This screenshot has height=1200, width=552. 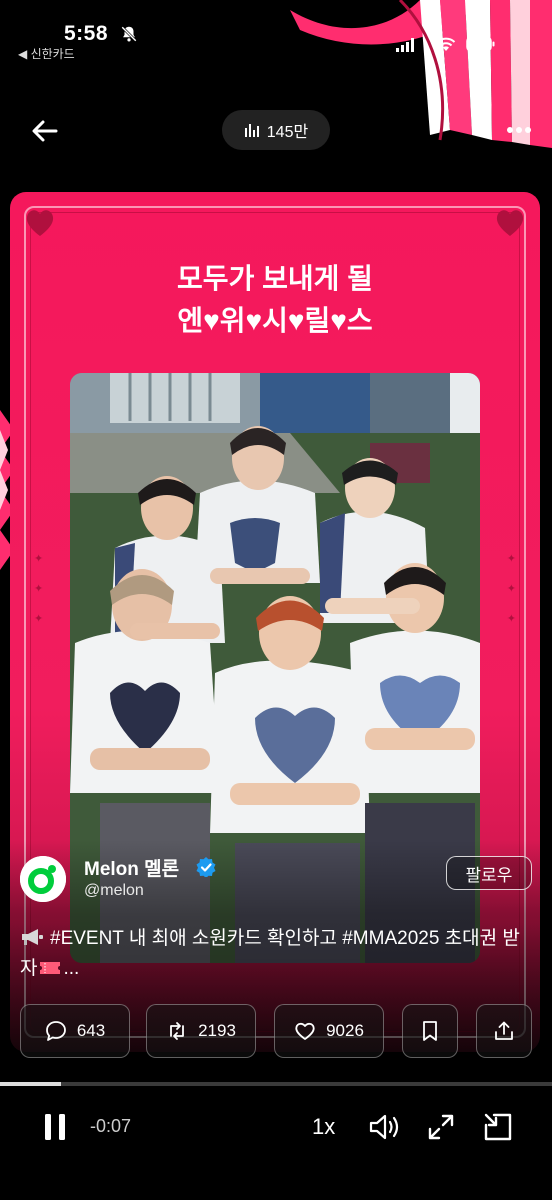 What do you see at coordinates (129, 34) in the screenshot?
I see `bell-off-icon` at bounding box center [129, 34].